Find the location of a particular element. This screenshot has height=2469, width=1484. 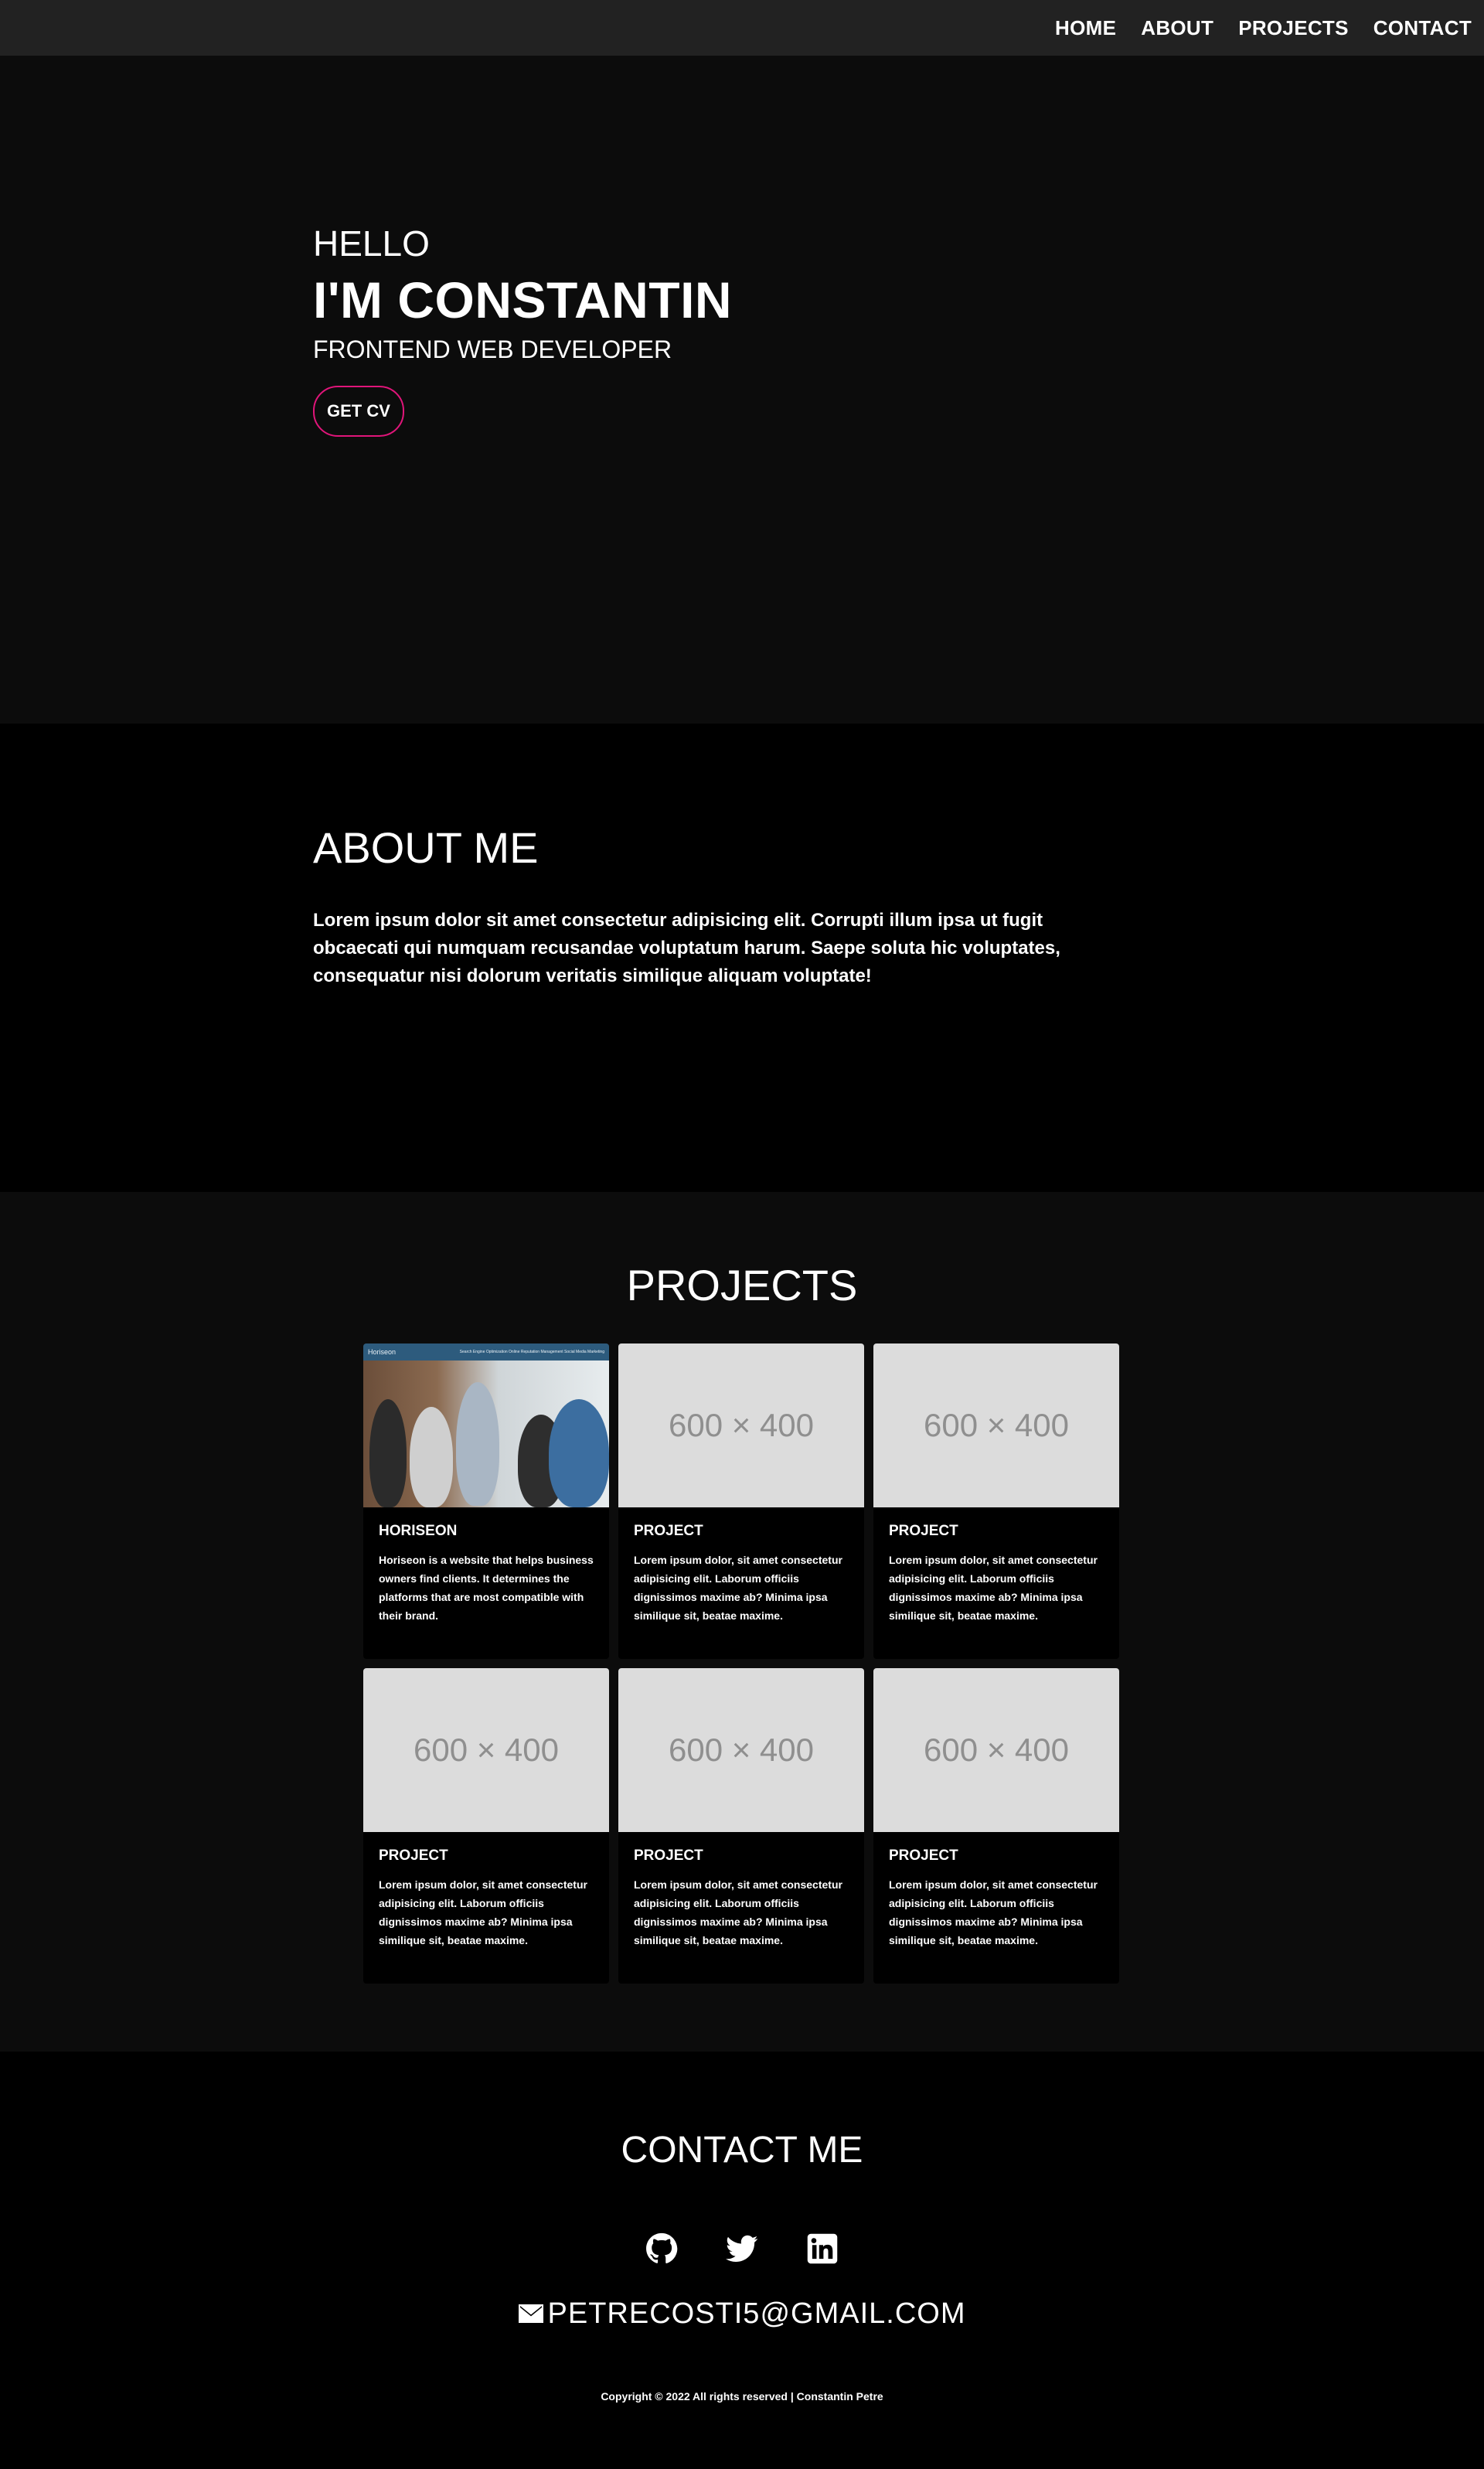

github-icon is located at coordinates (661, 2248).